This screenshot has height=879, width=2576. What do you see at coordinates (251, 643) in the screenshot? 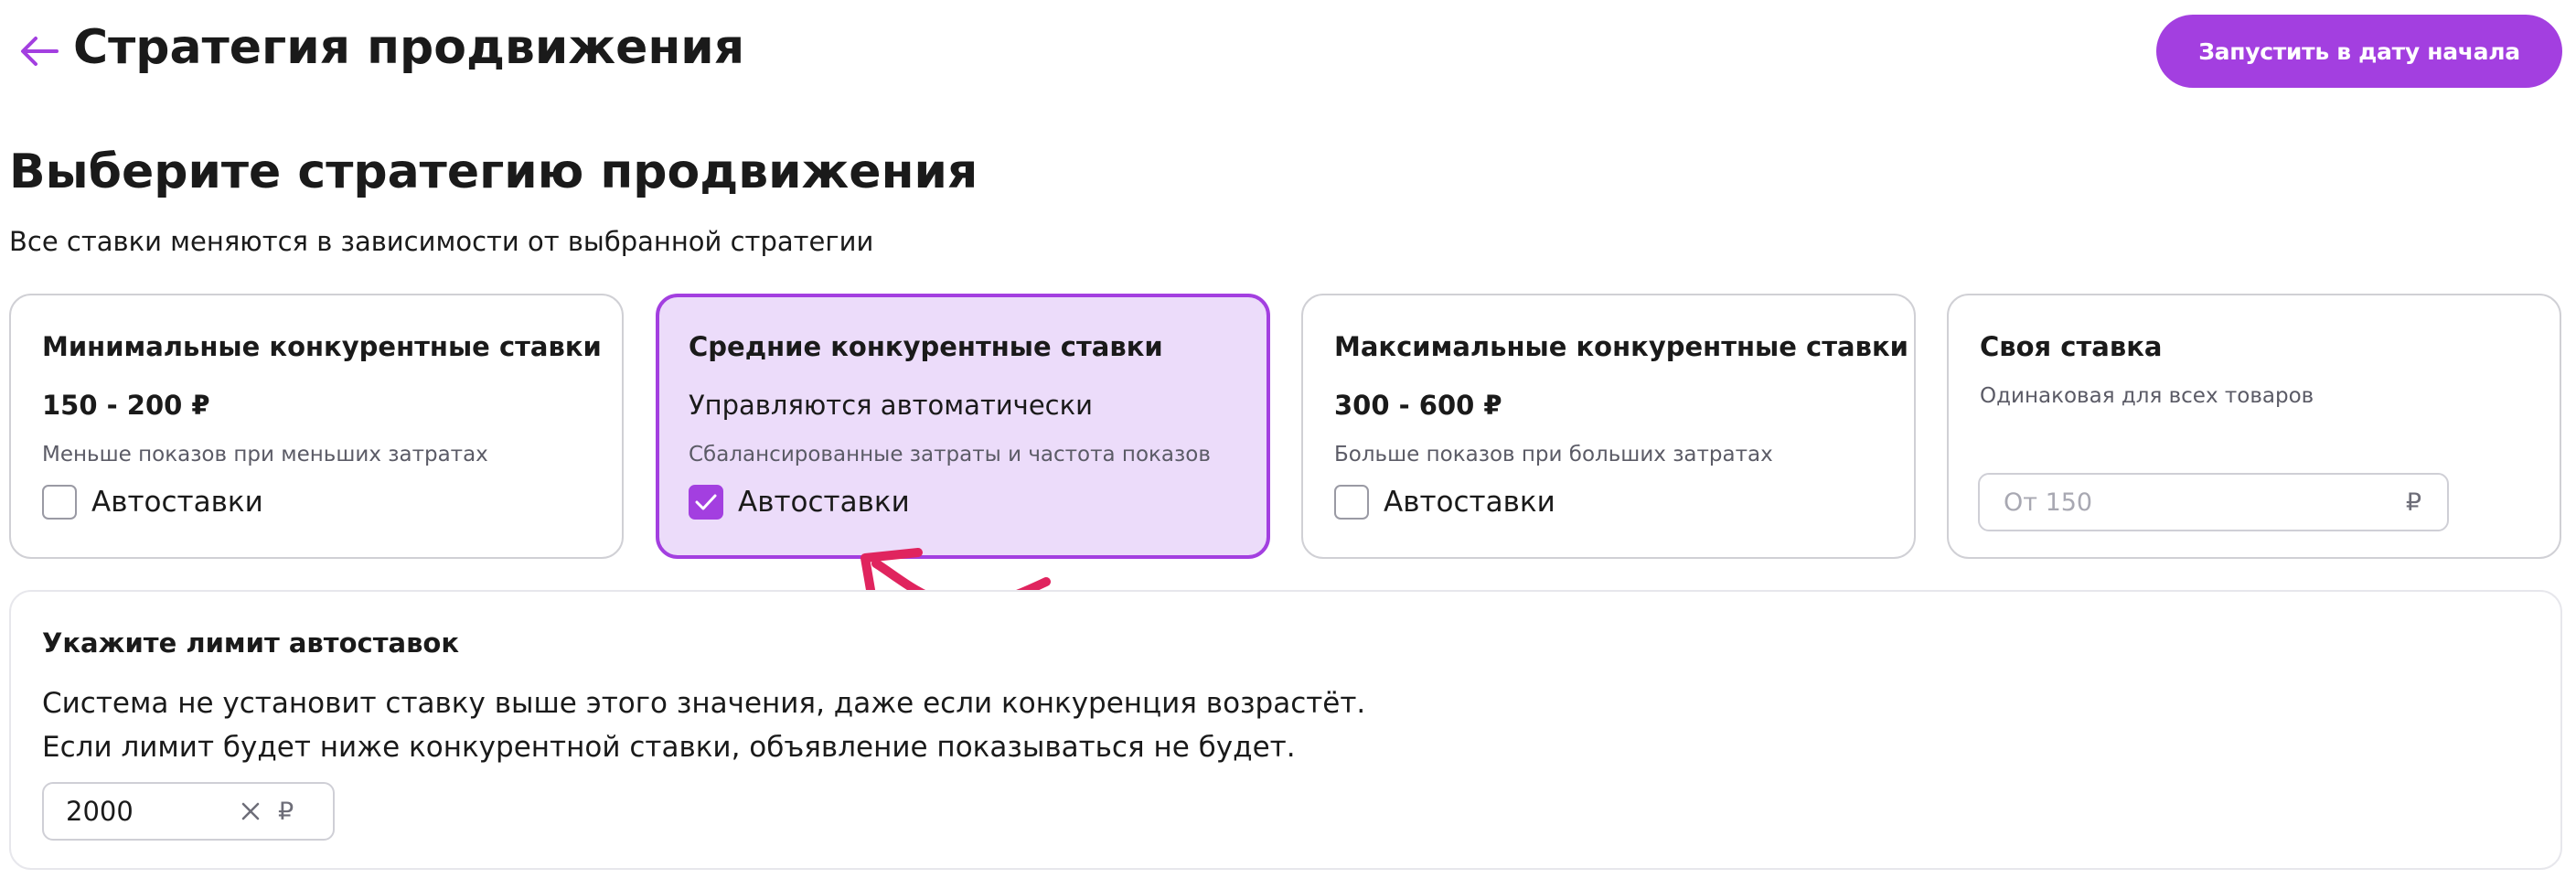
I see `limit-title: Укажите лимит автоставок` at bounding box center [251, 643].